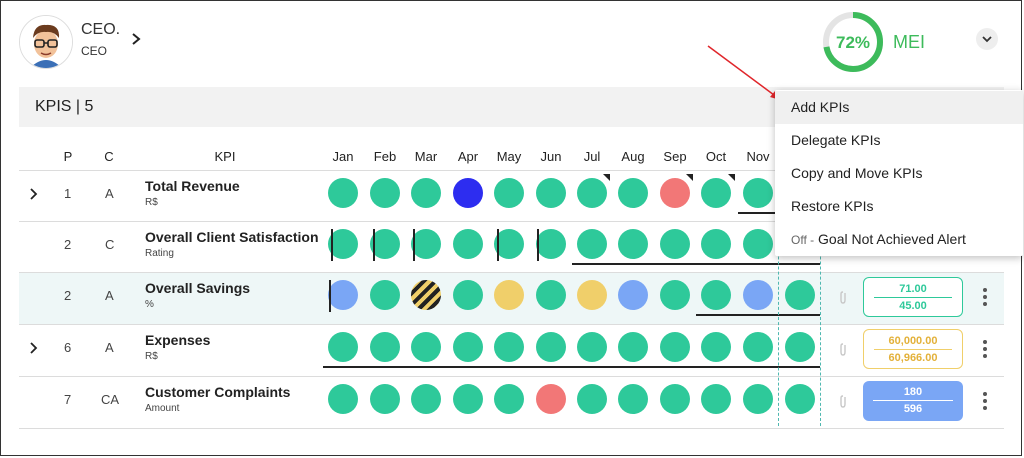  I want to click on period-underline, so click(571, 367).